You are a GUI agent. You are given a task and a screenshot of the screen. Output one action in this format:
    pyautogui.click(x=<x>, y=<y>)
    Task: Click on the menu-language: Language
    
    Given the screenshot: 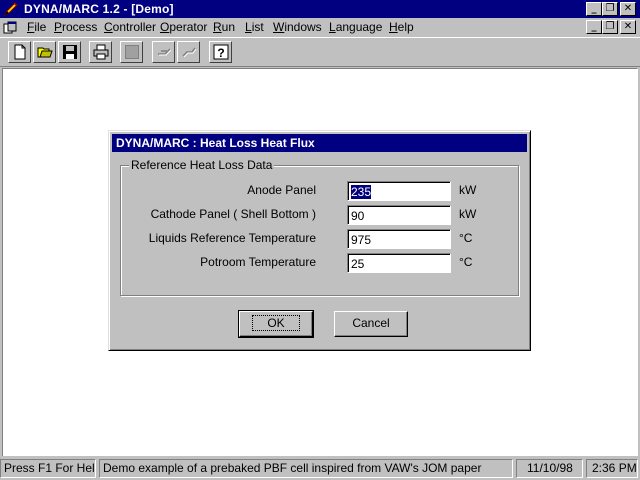 What is the action you would take?
    pyautogui.click(x=355, y=27)
    